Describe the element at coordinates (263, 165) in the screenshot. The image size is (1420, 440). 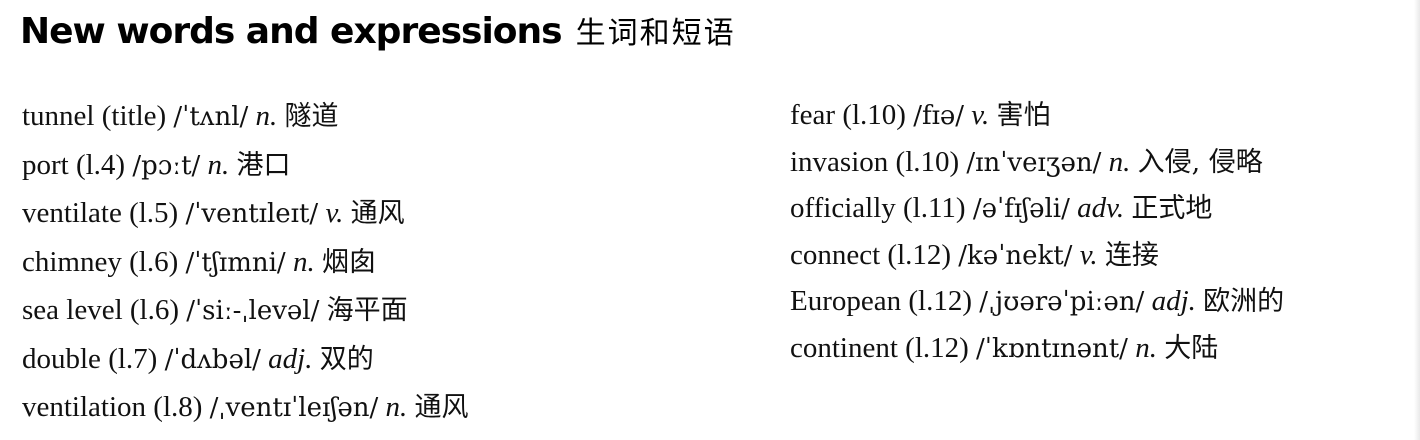
I see `vocab-meaning: 港口` at that location.